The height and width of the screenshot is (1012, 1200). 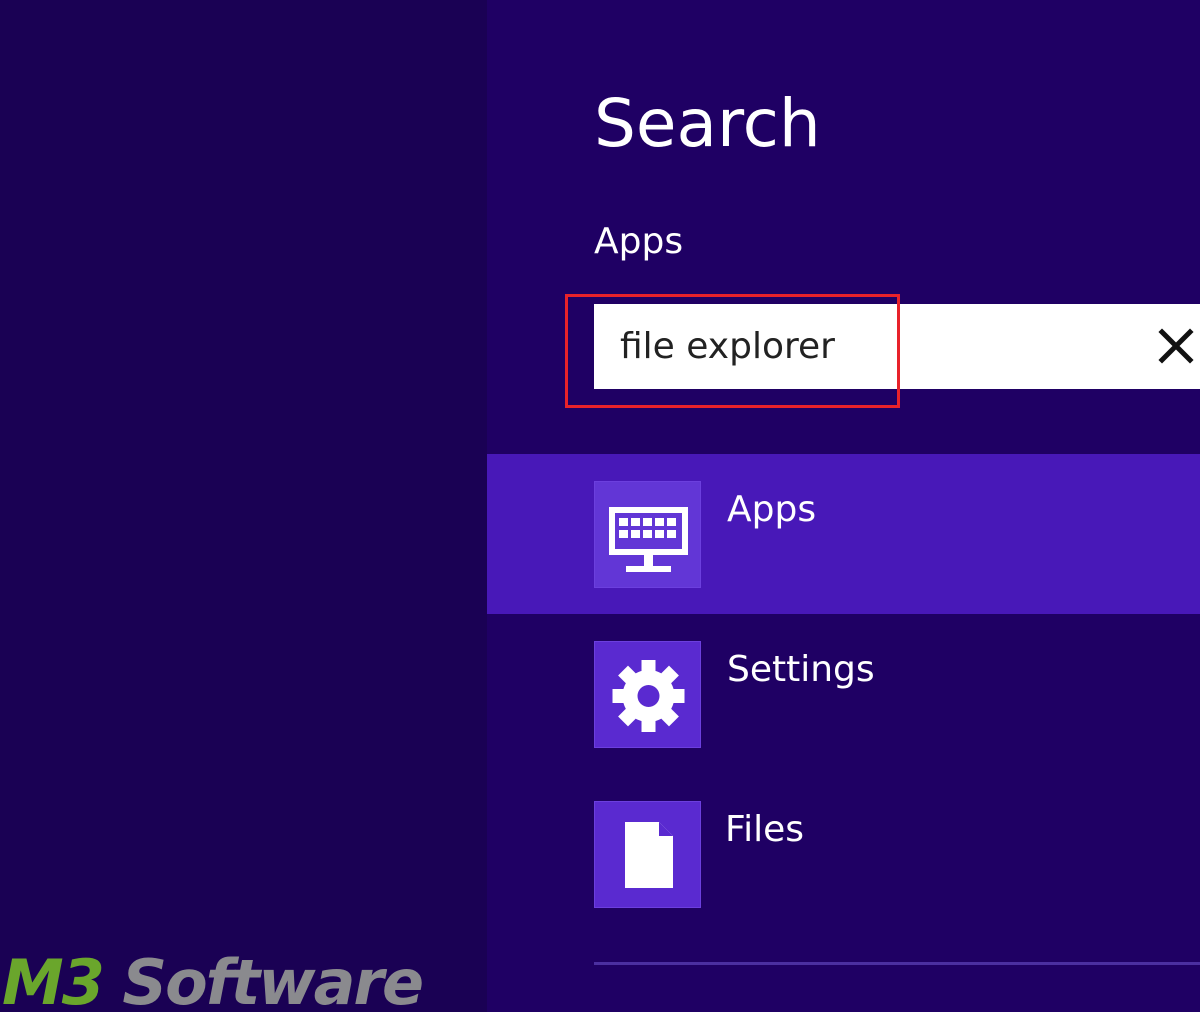 I want to click on gear-icon, so click(x=648, y=696).